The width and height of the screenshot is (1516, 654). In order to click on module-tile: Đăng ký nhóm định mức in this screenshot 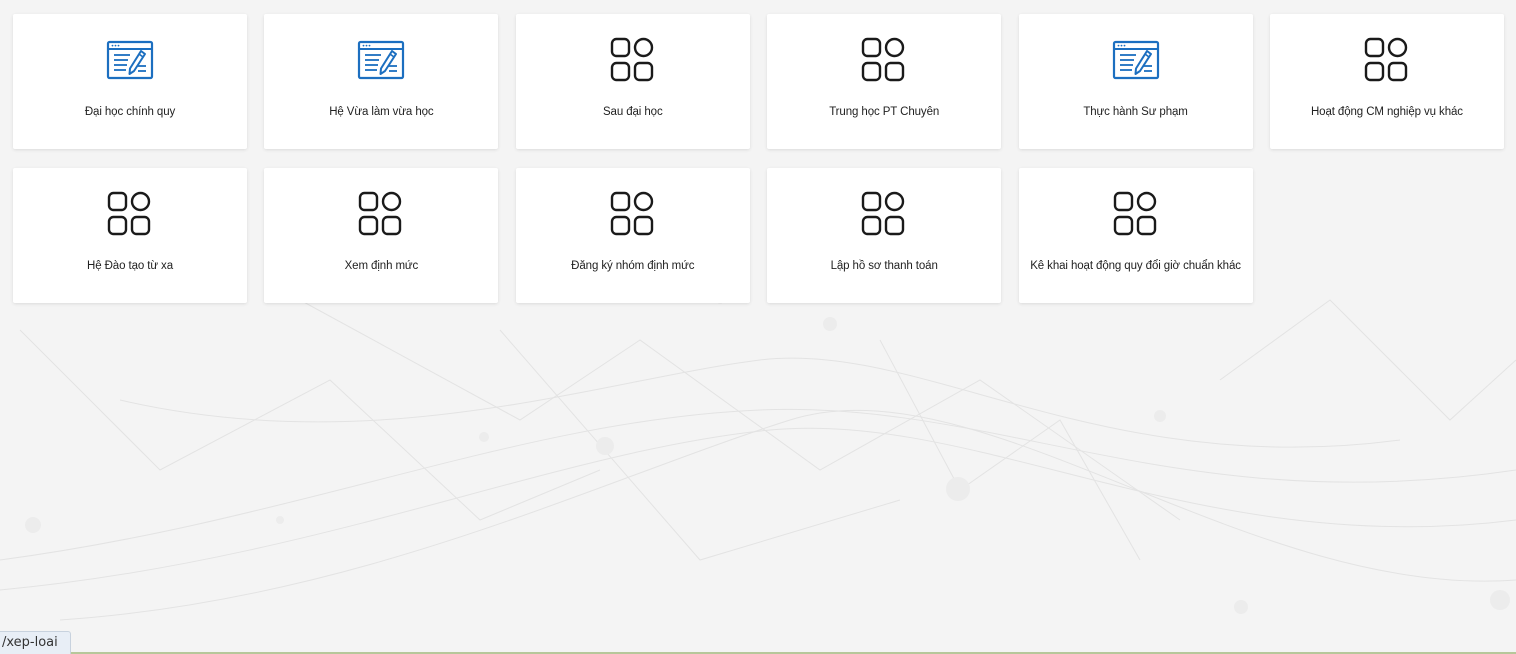, I will do `click(632, 235)`.